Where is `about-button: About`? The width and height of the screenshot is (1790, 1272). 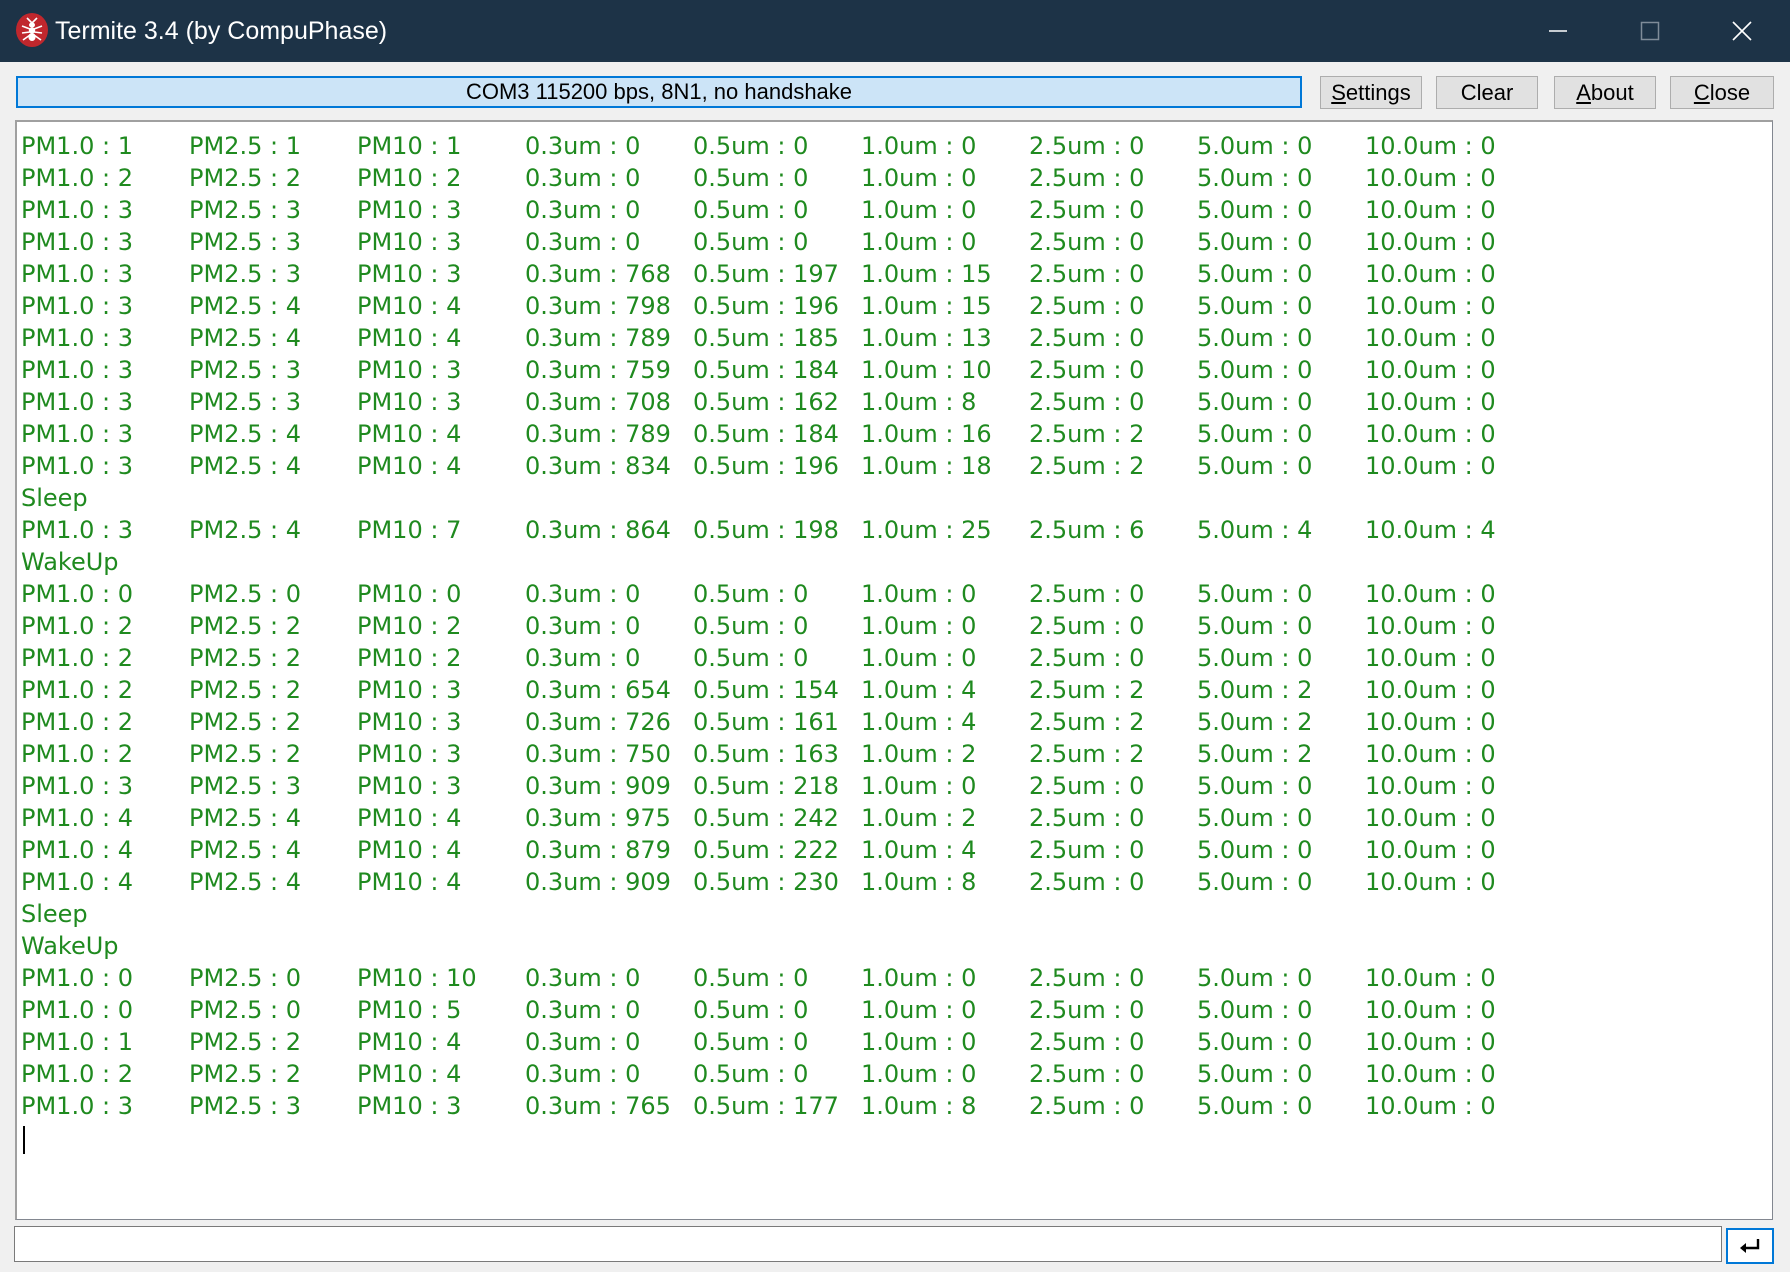
about-button: About is located at coordinates (1605, 92).